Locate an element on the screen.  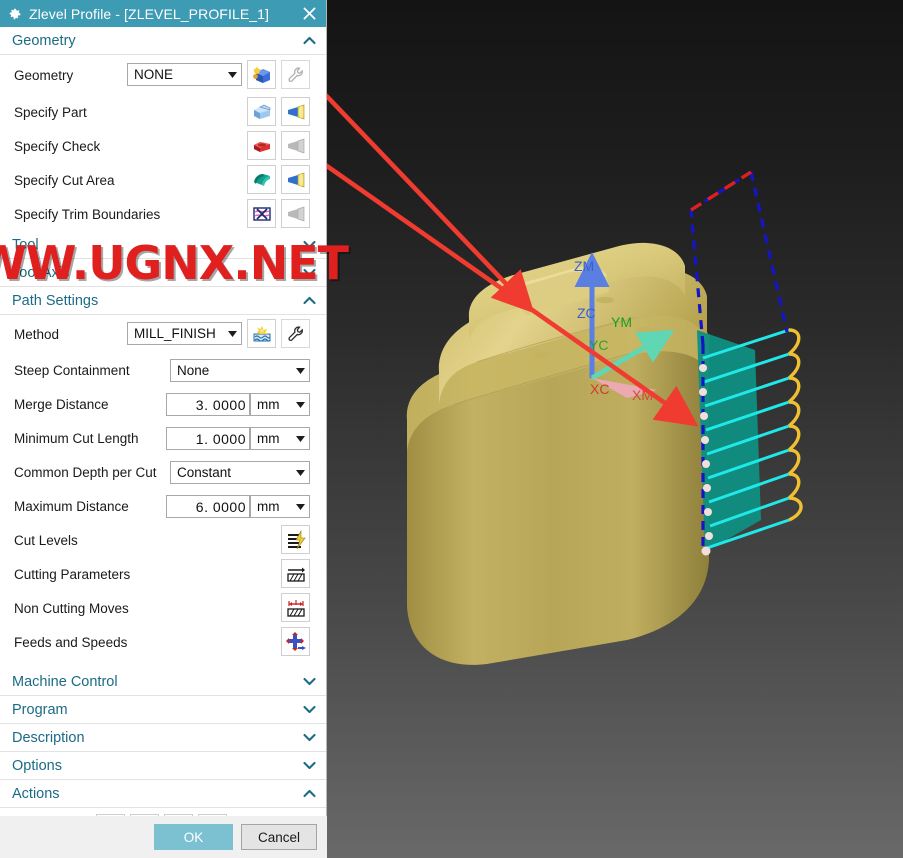
row-specify-check: Specify Check is located at coordinates (163, 146).